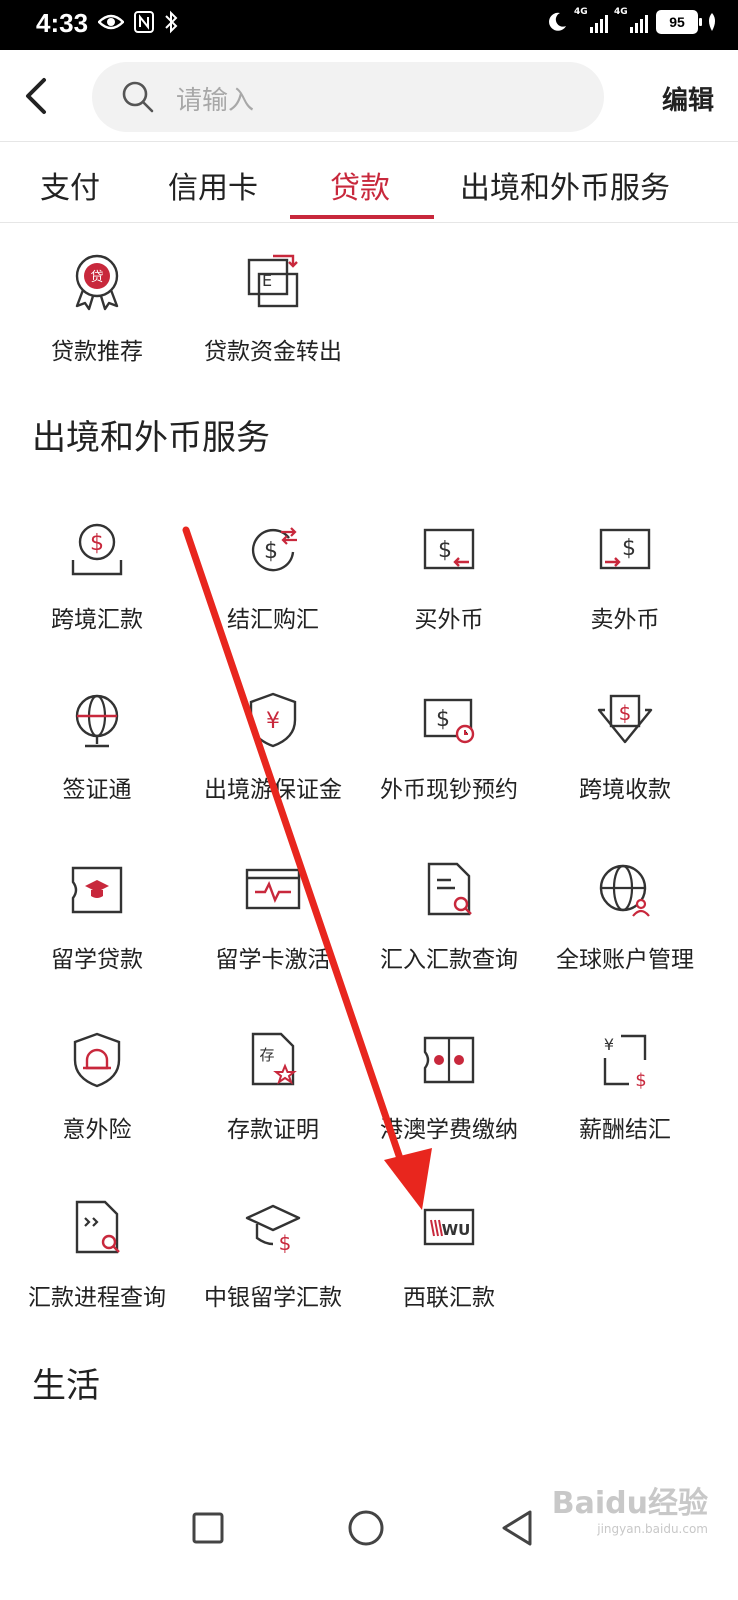  I want to click on svg-text: 存, so click(266, 1055).